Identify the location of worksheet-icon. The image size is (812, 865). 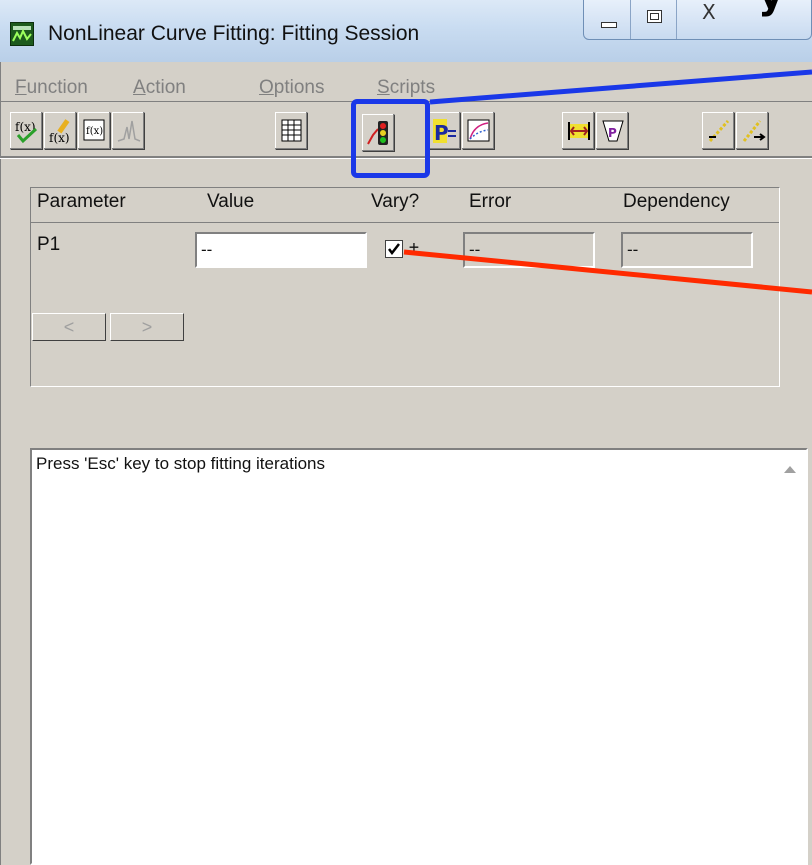
(291, 130).